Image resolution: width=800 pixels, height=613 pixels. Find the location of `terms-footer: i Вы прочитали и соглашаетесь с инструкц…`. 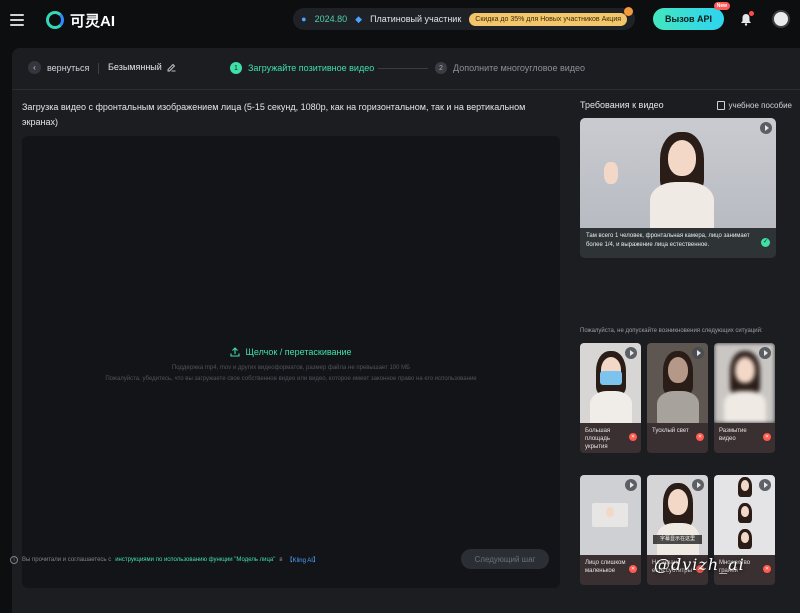

terms-footer: i Вы прочитали и соглашаетесь с инструкц… is located at coordinates (164, 559).